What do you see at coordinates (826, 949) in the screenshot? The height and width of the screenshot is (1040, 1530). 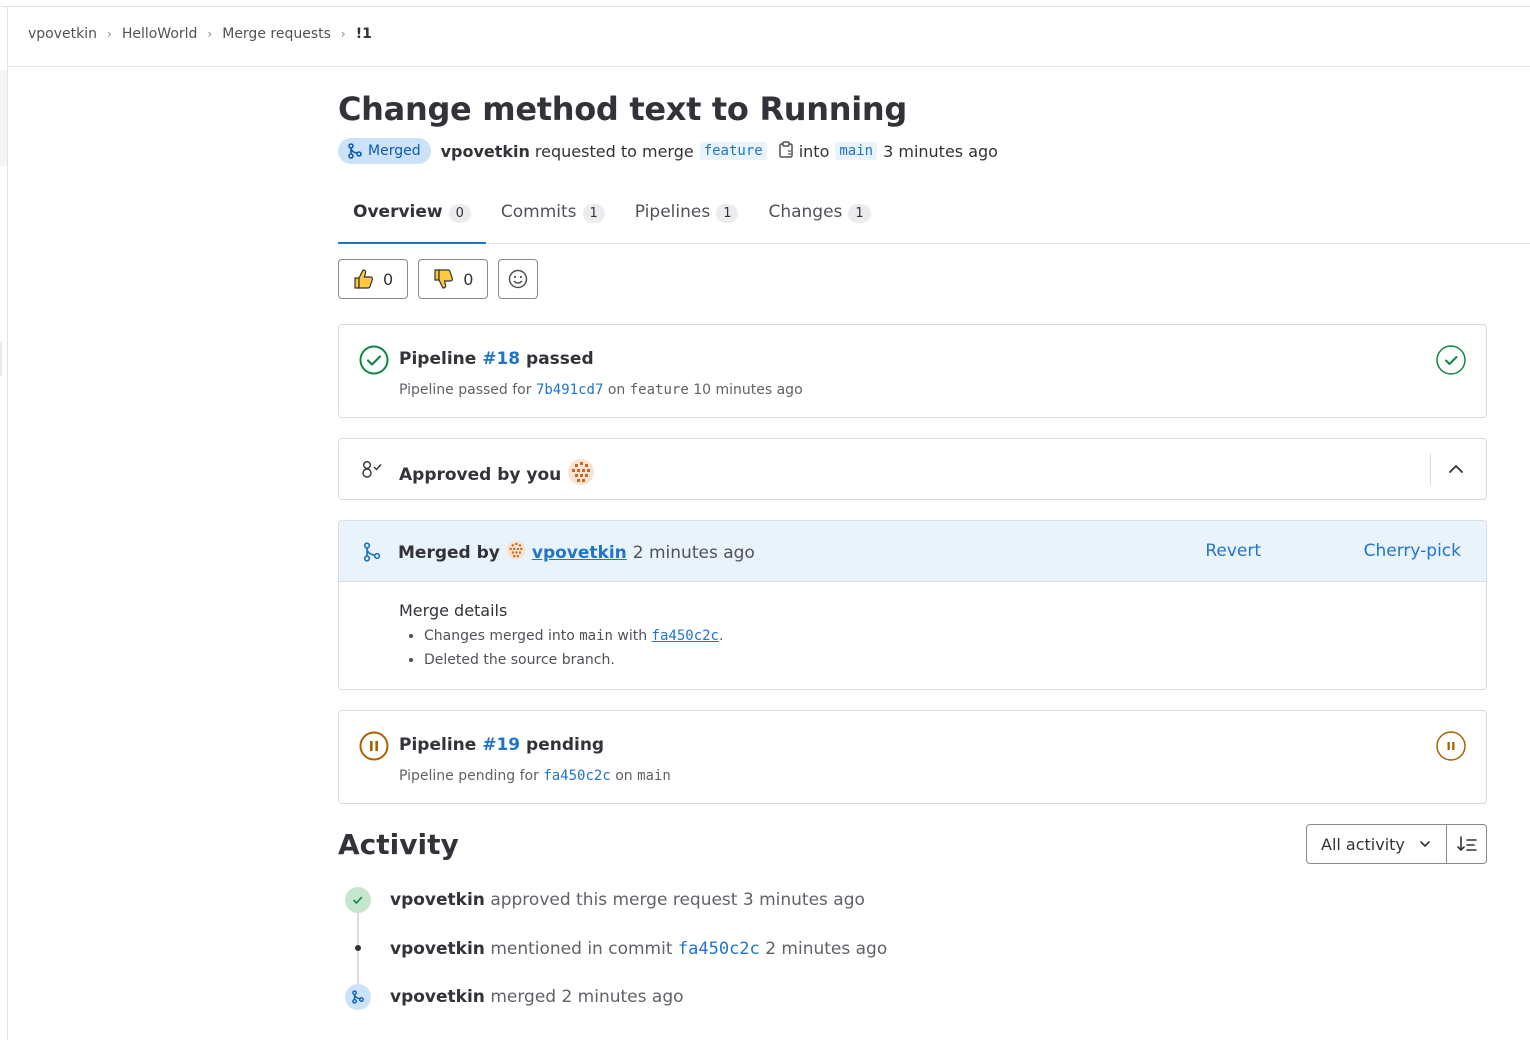 I see `activity-time: 2 minutes ago` at bounding box center [826, 949].